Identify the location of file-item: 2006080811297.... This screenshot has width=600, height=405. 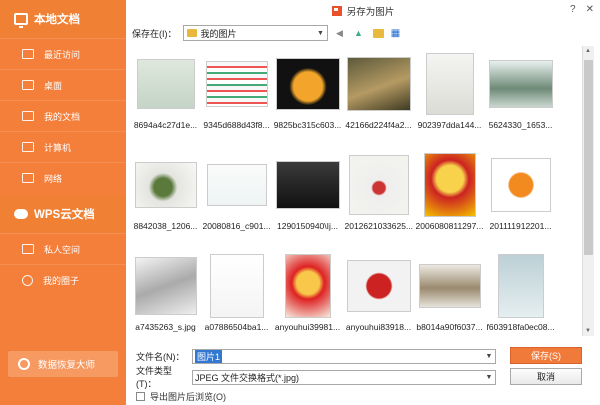
(449, 199).